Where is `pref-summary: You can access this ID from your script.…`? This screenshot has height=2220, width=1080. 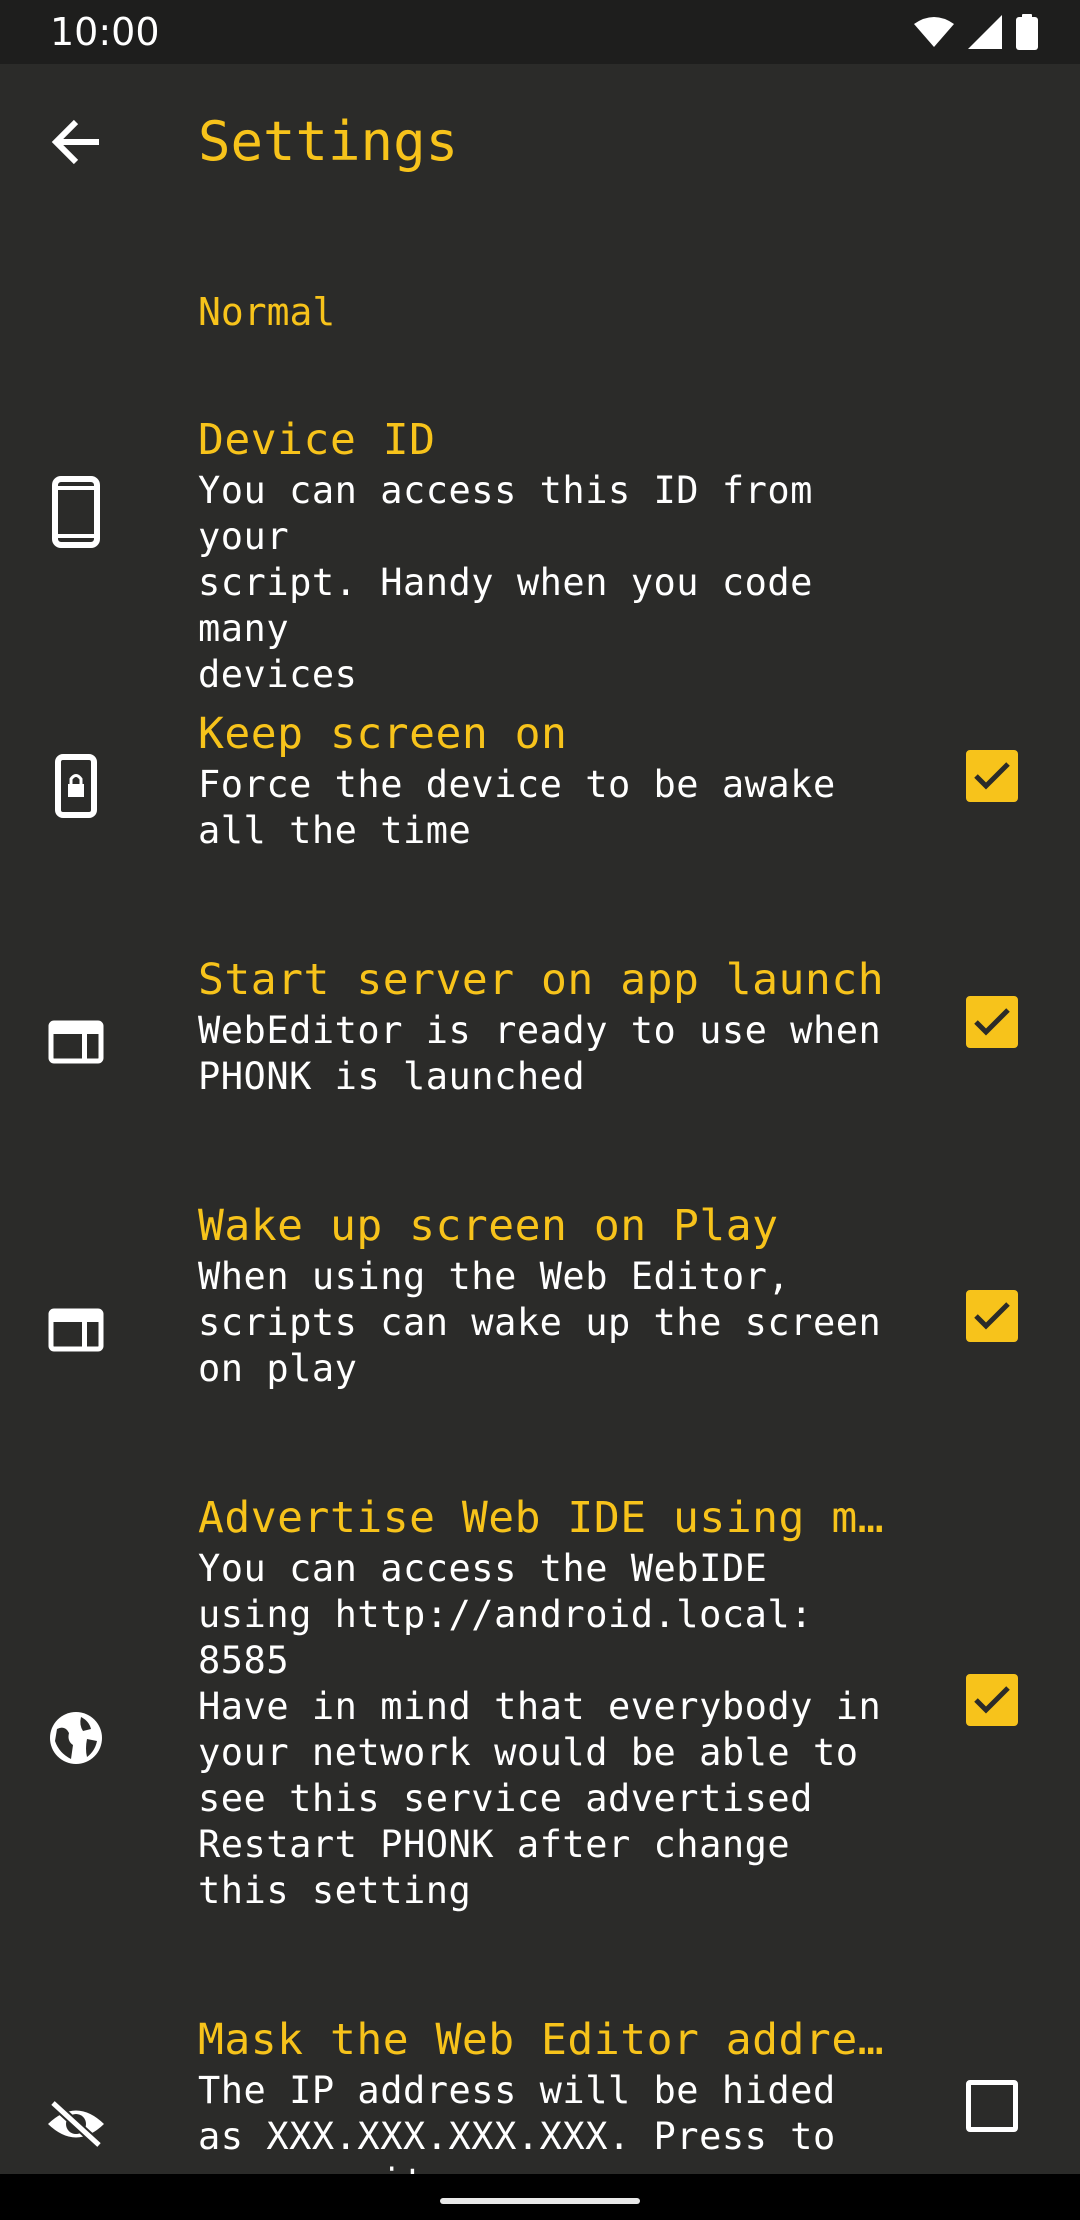 pref-summary: You can access this ID from your script.… is located at coordinates (505, 582).